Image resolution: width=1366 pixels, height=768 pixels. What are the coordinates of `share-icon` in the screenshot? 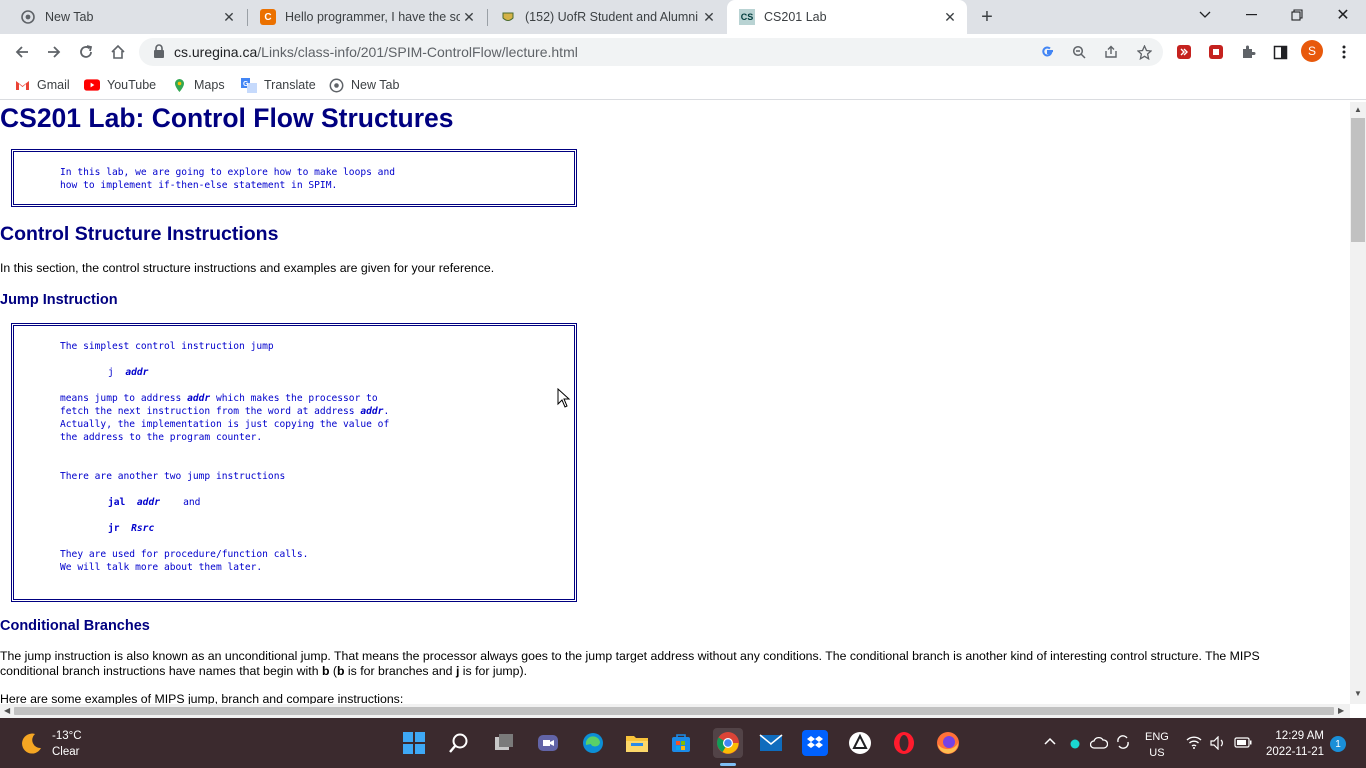 It's located at (1111, 52).